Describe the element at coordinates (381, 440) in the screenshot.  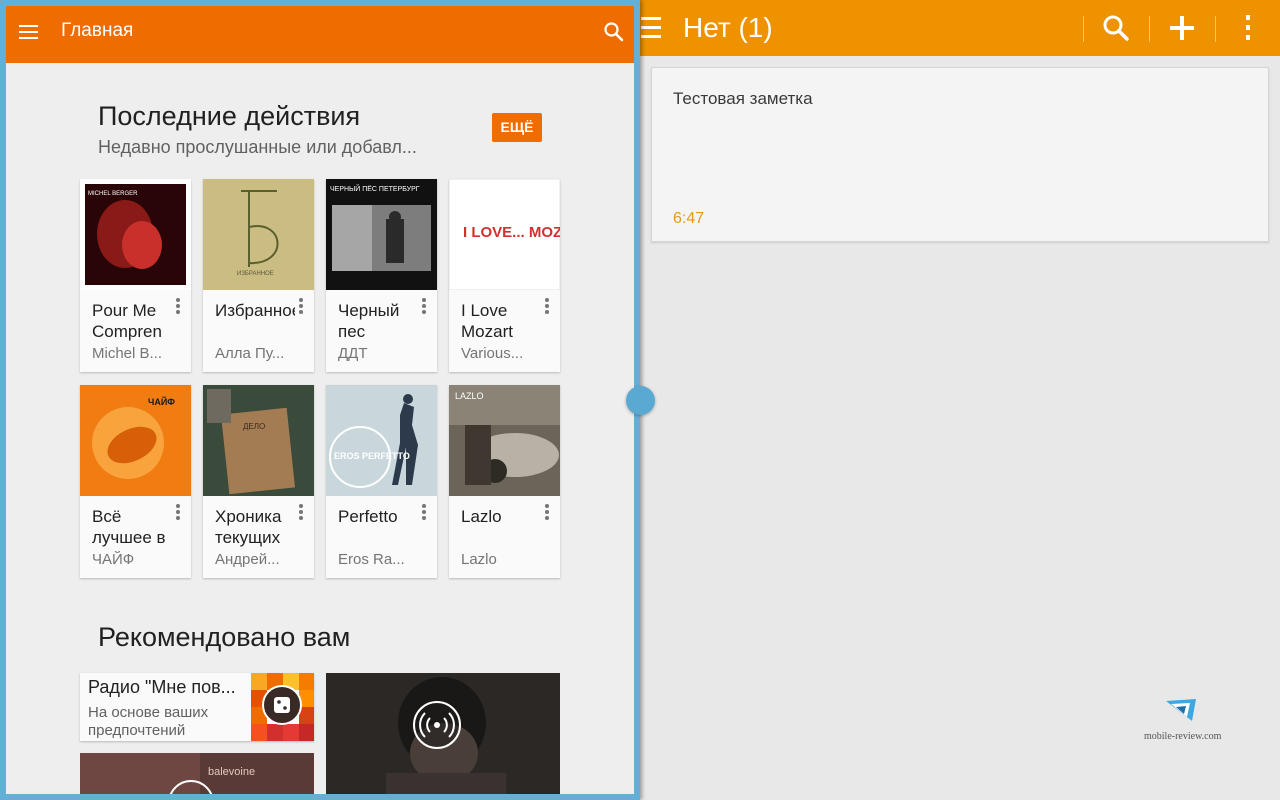
I see `album-art: EROS PERFETTO` at that location.